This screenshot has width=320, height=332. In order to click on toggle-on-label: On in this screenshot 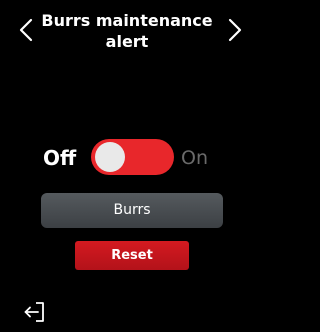, I will do `click(194, 158)`.